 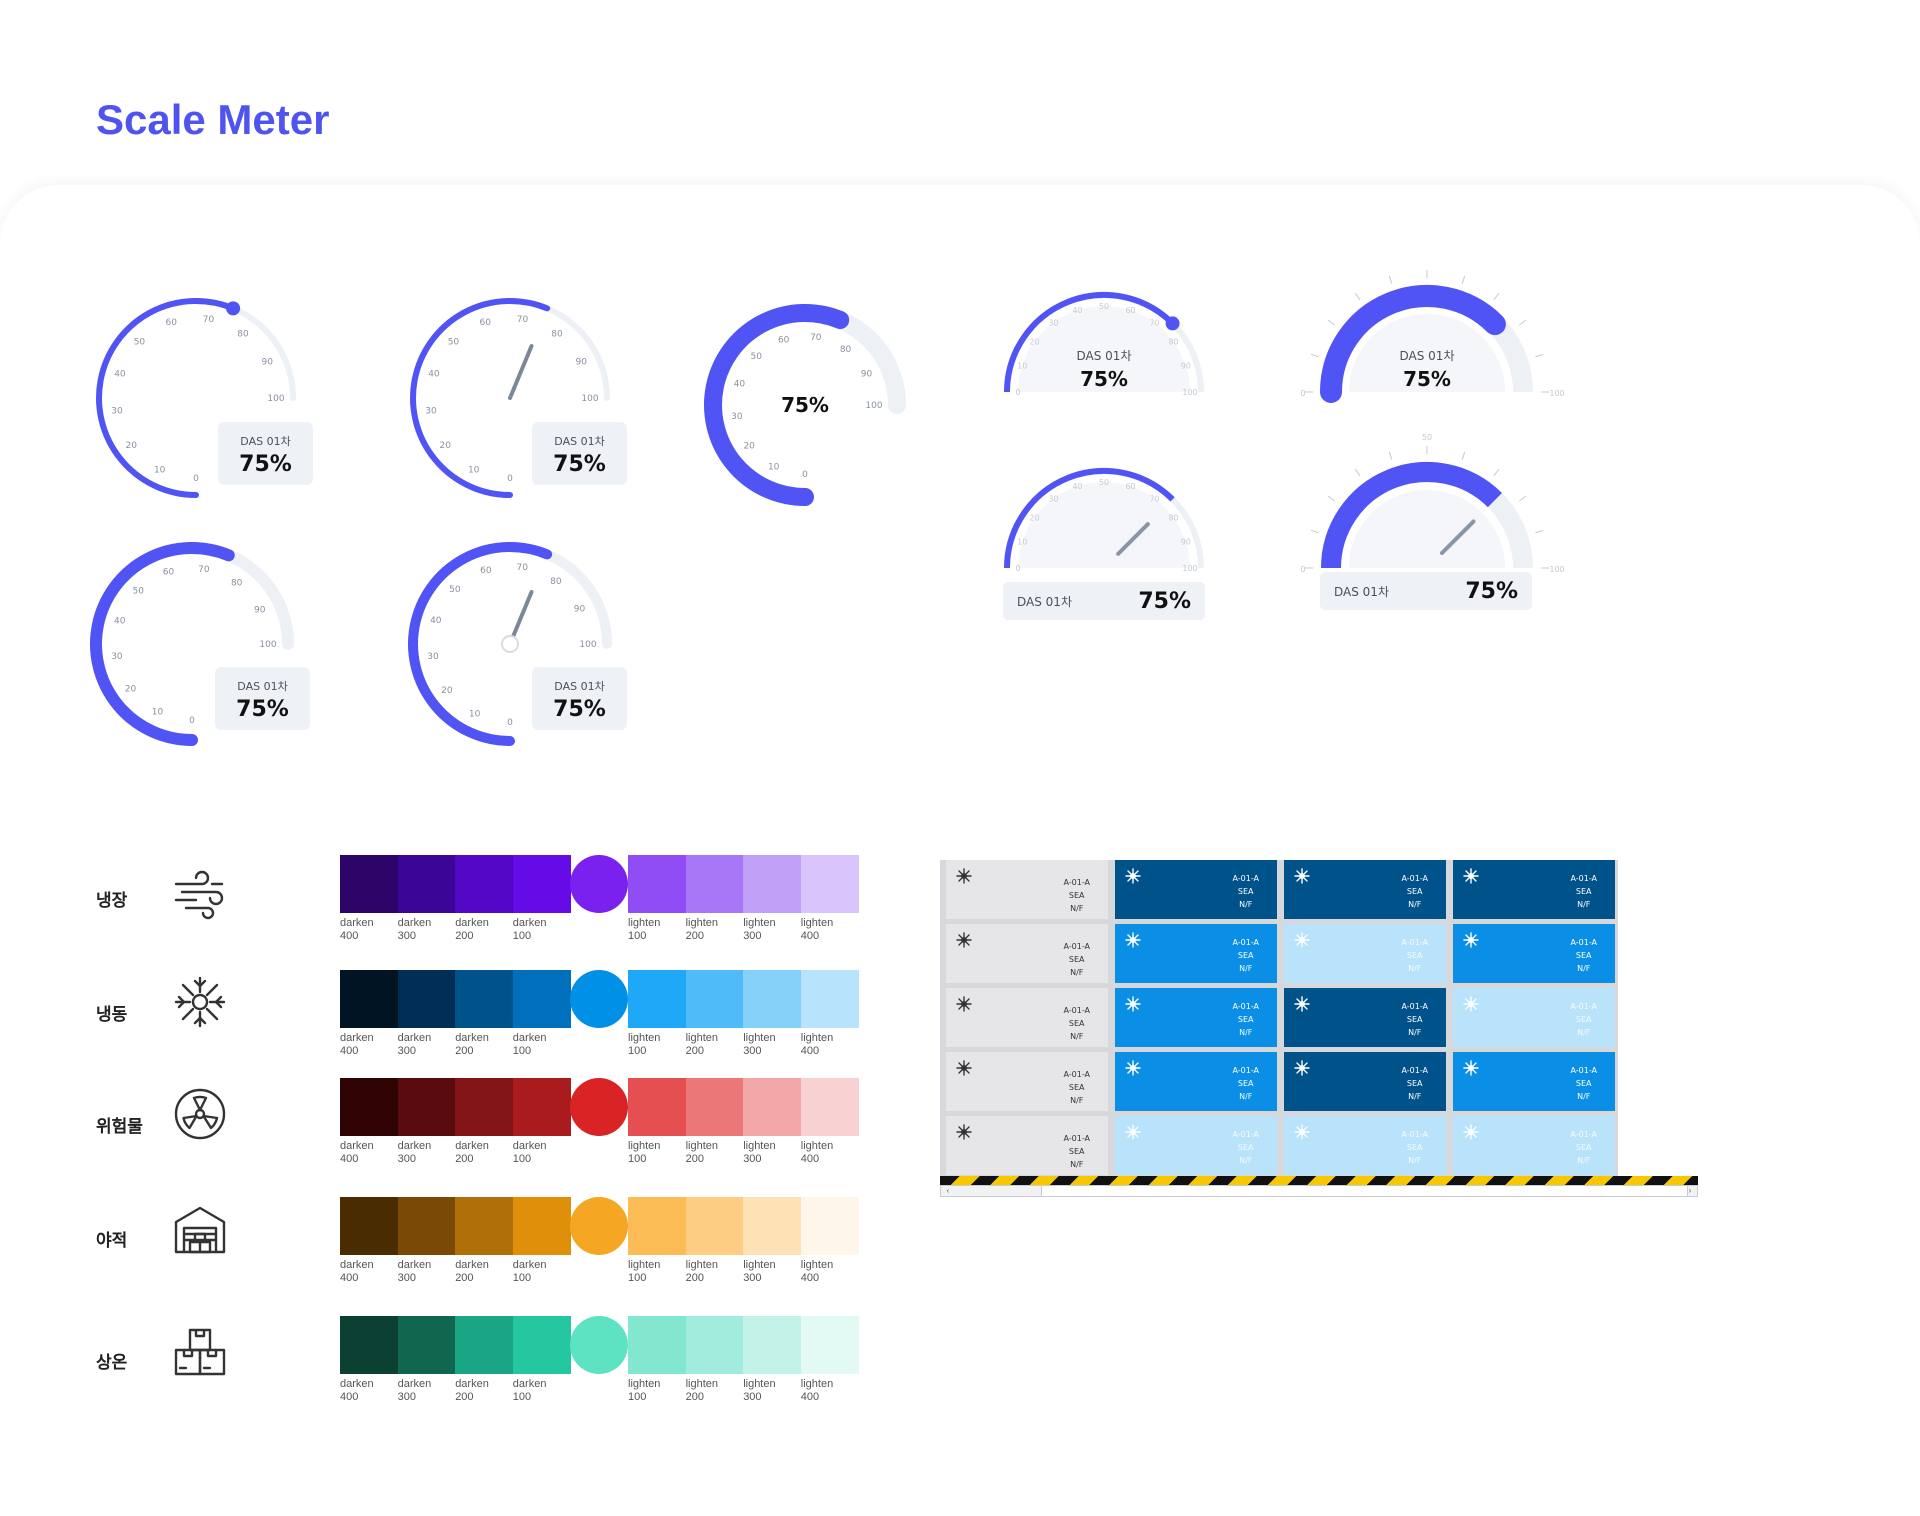 I want to click on category-label: 위험물, so click(x=119, y=1127).